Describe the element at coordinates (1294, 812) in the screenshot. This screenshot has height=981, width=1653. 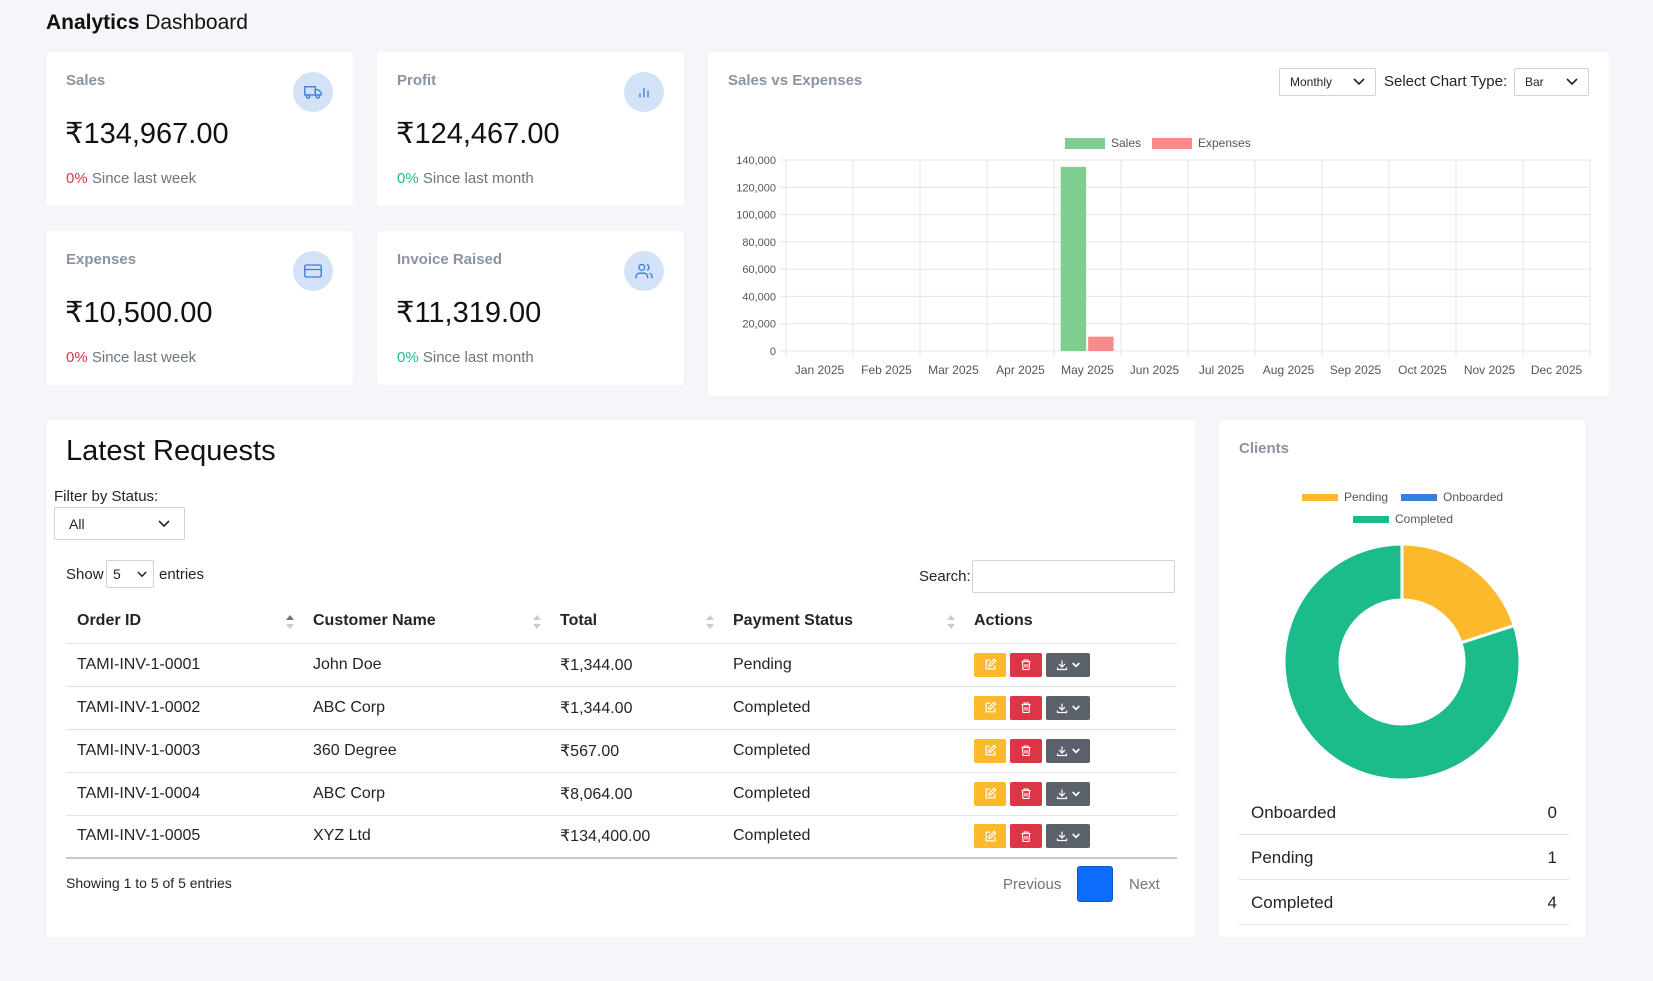
I see `client-status-label: Onboarded` at that location.